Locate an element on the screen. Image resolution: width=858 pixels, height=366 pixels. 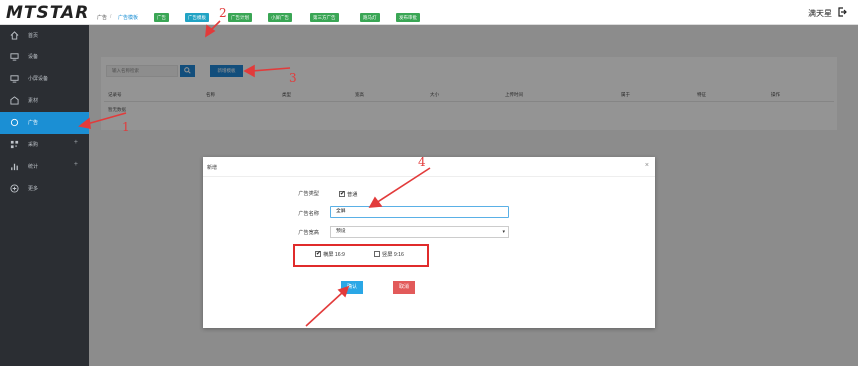
annotation-4: 4 is located at coordinates (422, 162).